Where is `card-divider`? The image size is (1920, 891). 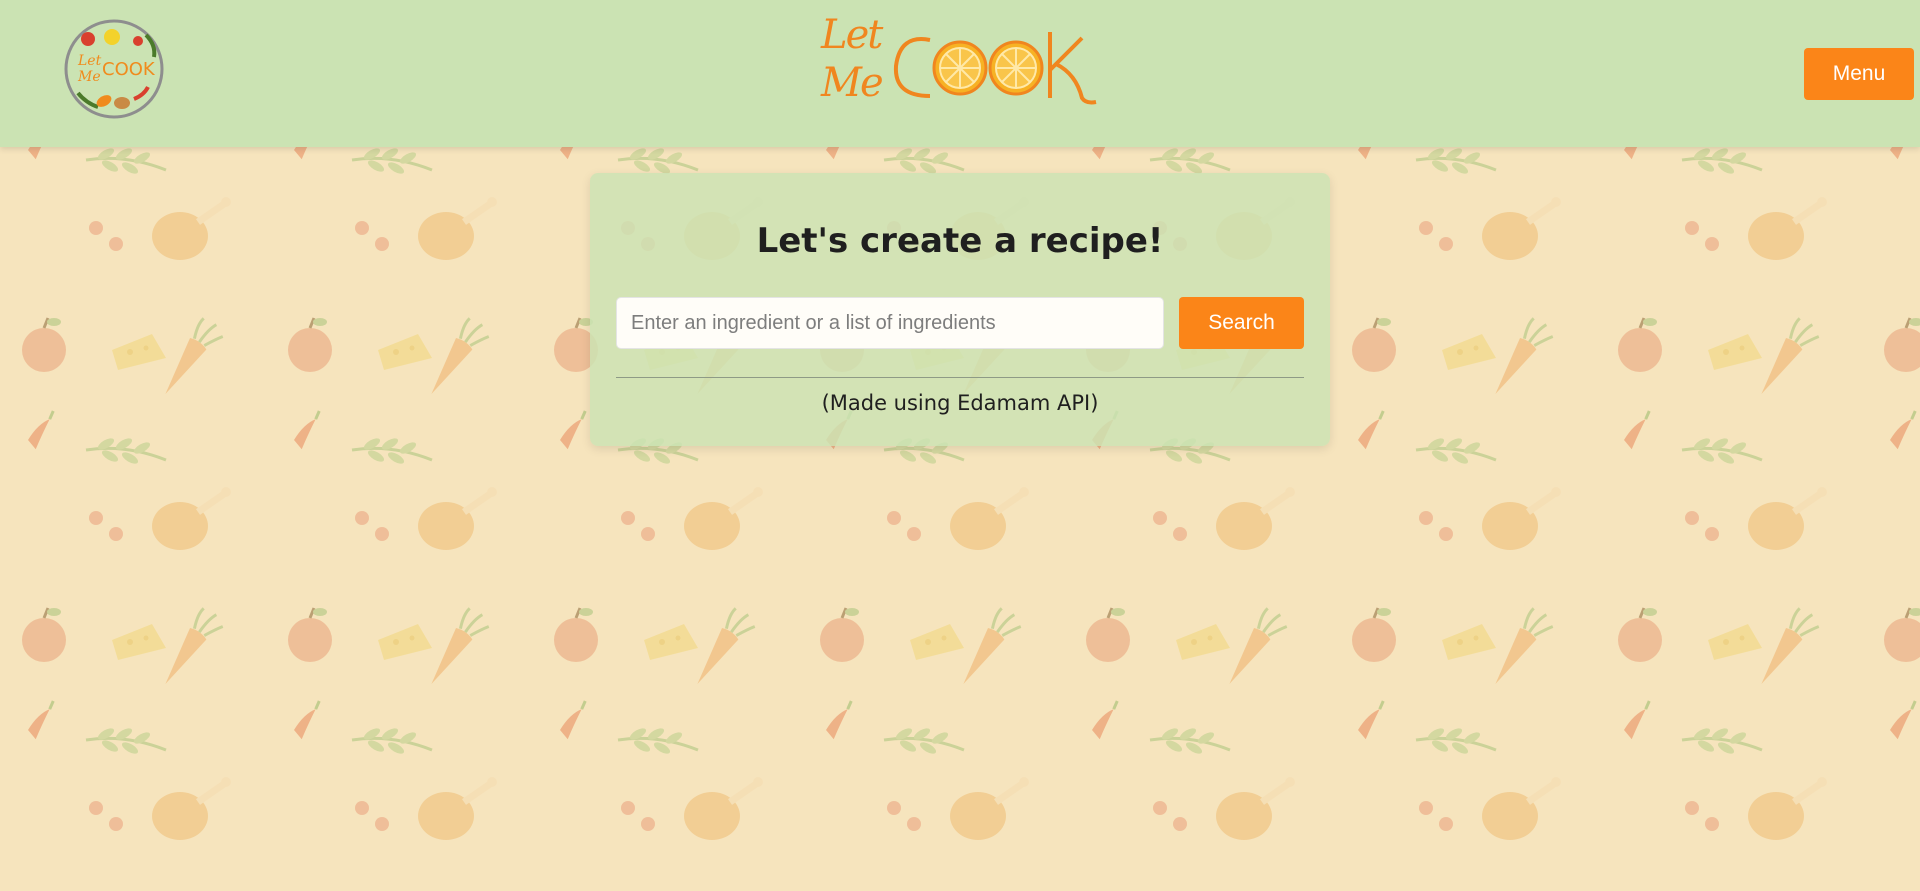
card-divider is located at coordinates (960, 377).